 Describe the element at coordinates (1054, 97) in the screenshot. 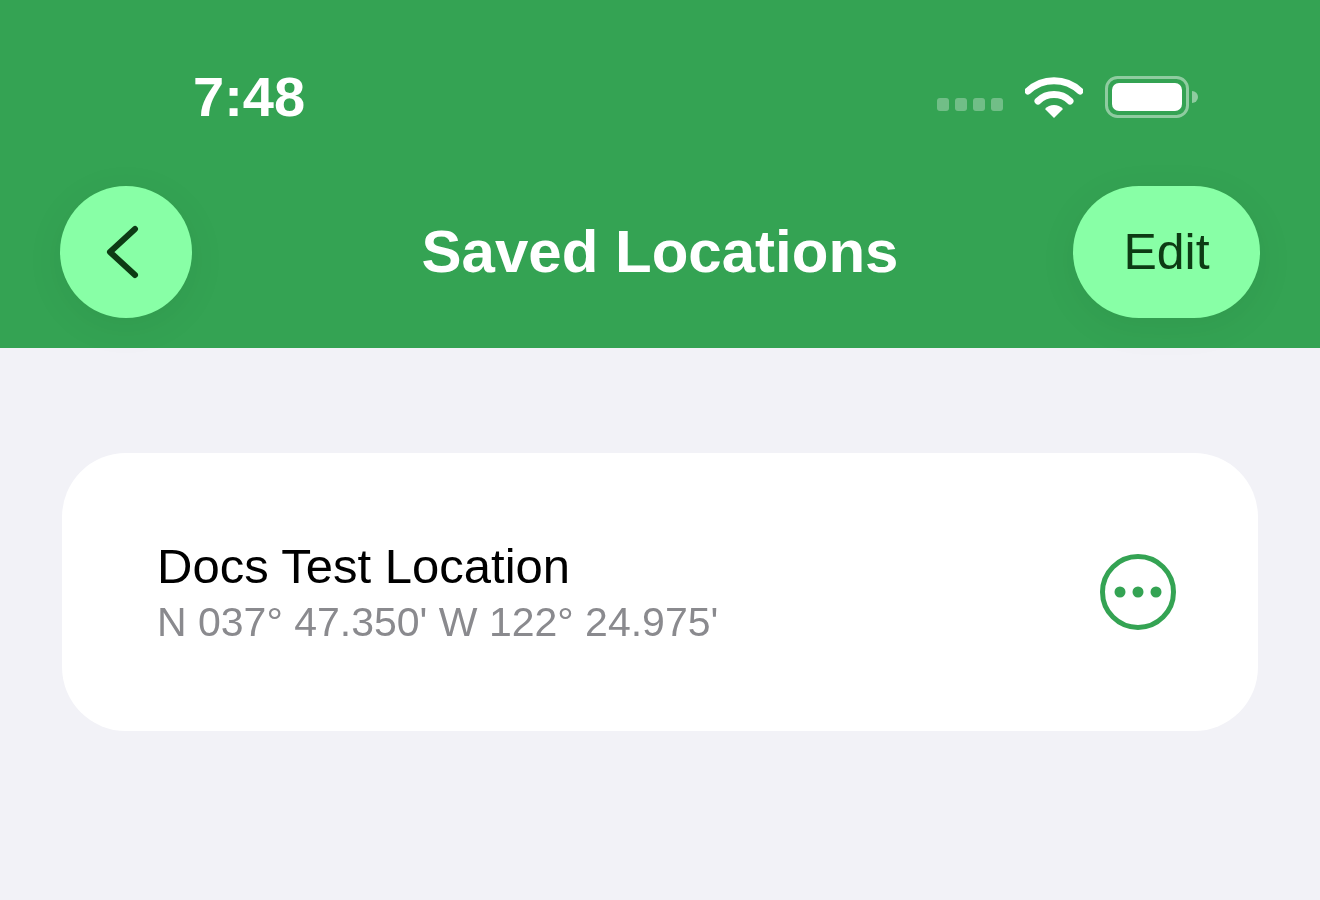

I see `wifi-icon` at that location.